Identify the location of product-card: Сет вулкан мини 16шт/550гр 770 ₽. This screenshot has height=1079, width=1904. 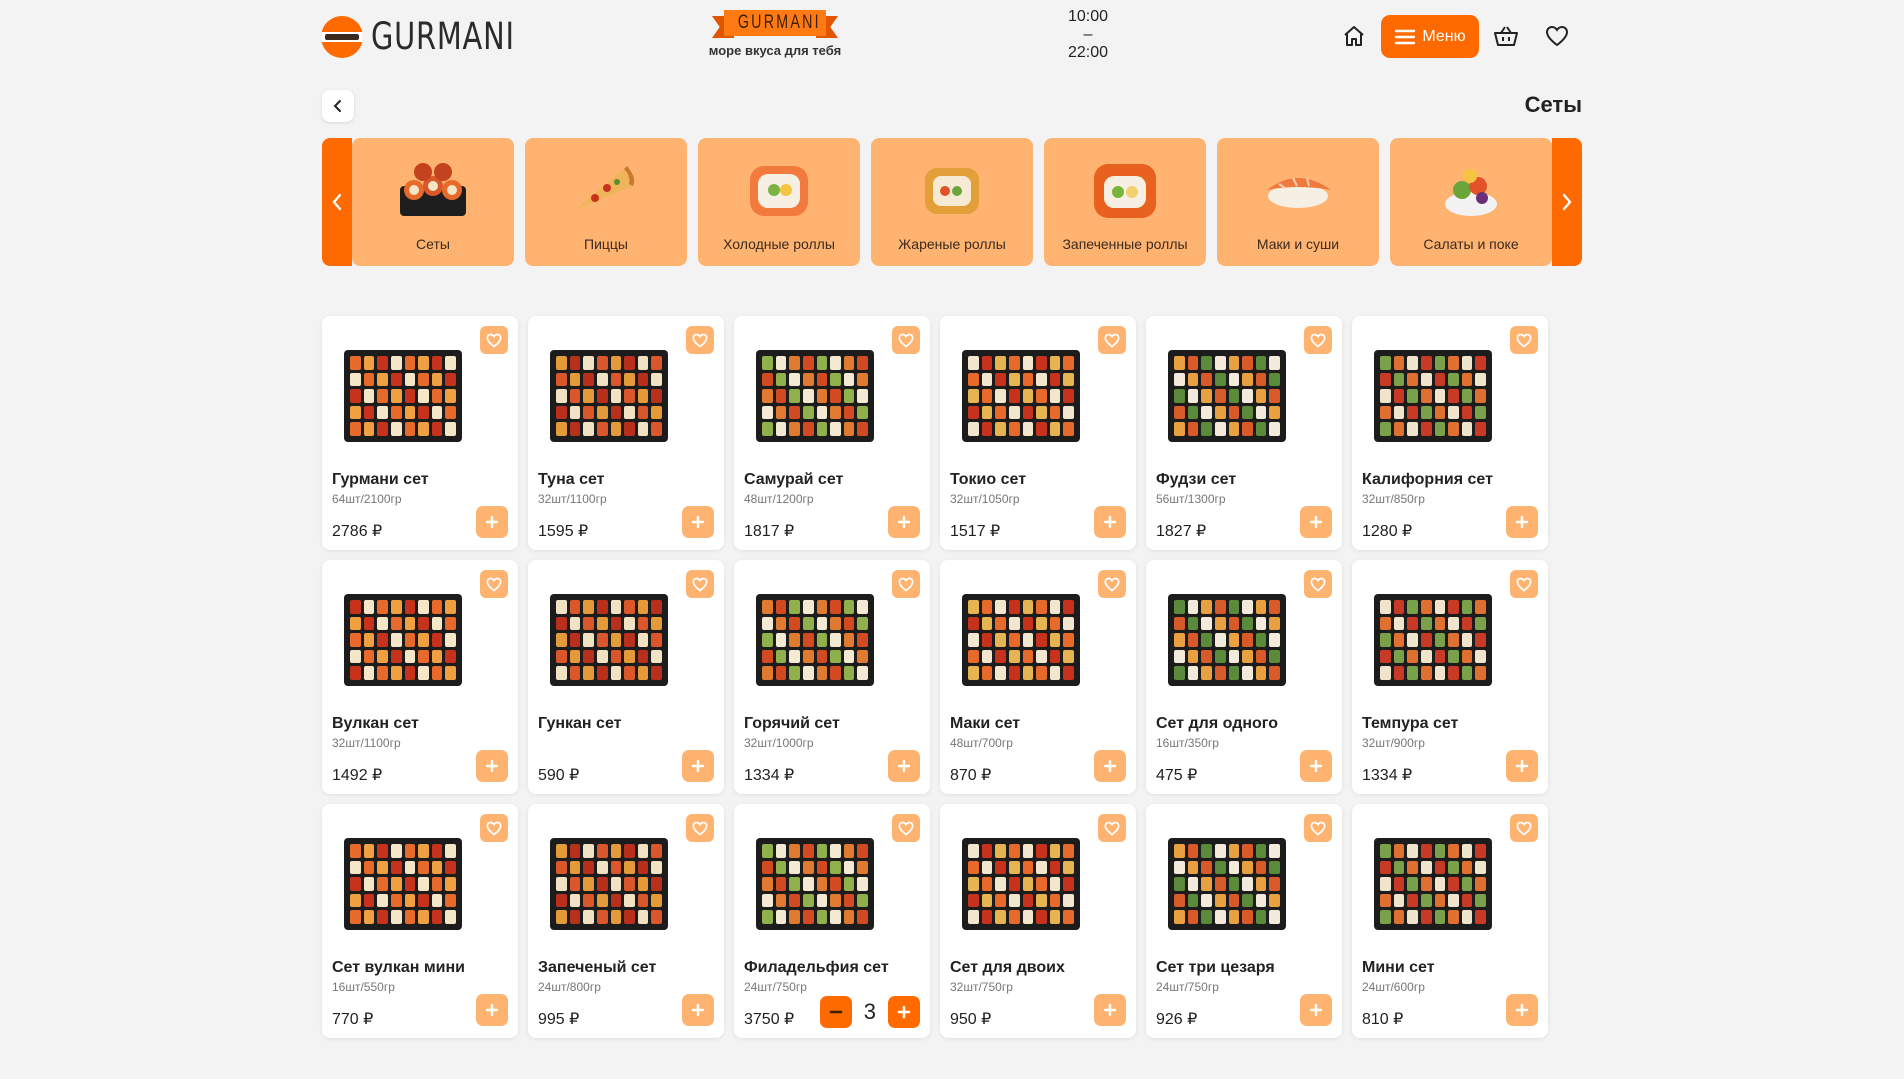
(420, 921).